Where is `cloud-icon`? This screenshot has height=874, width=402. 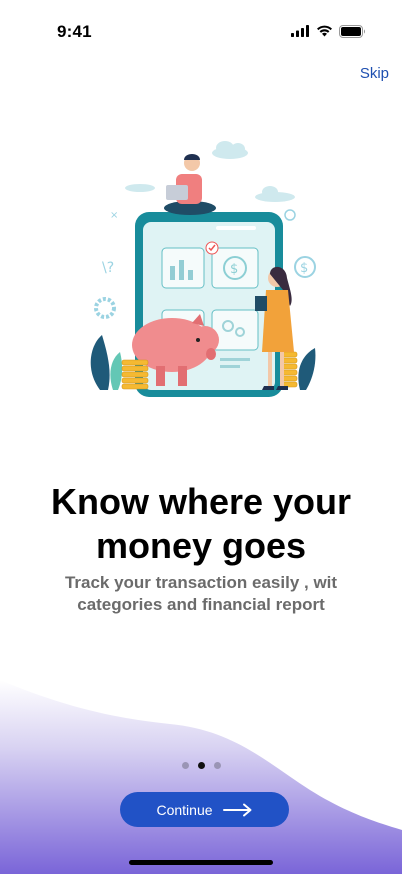 cloud-icon is located at coordinates (210, 171).